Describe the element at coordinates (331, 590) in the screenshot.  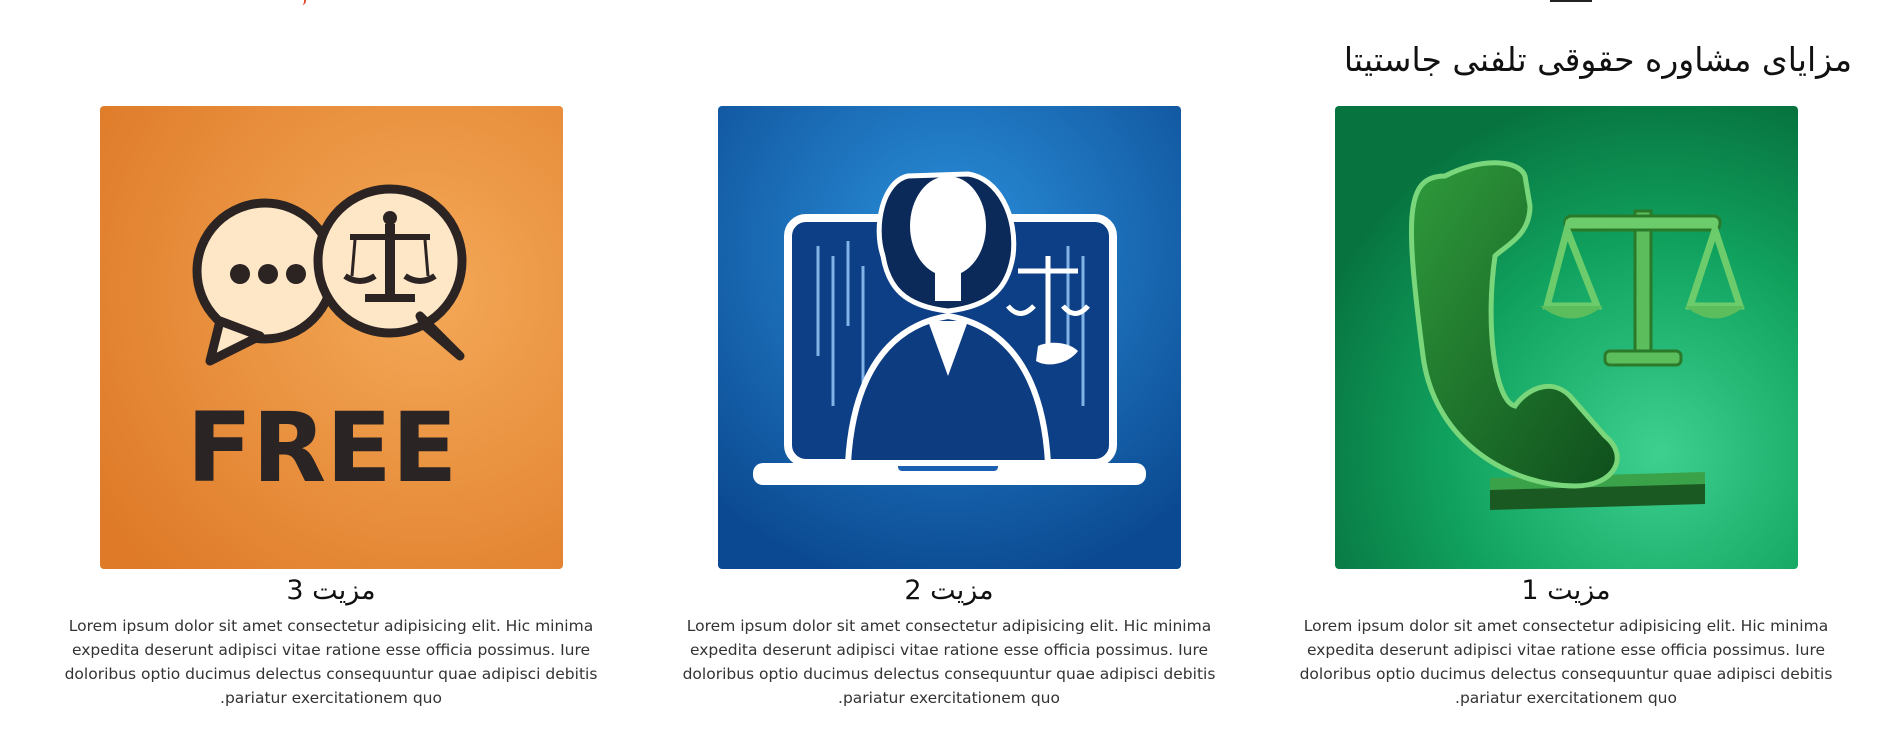
I see `feature-title: مزیت 3` at that location.